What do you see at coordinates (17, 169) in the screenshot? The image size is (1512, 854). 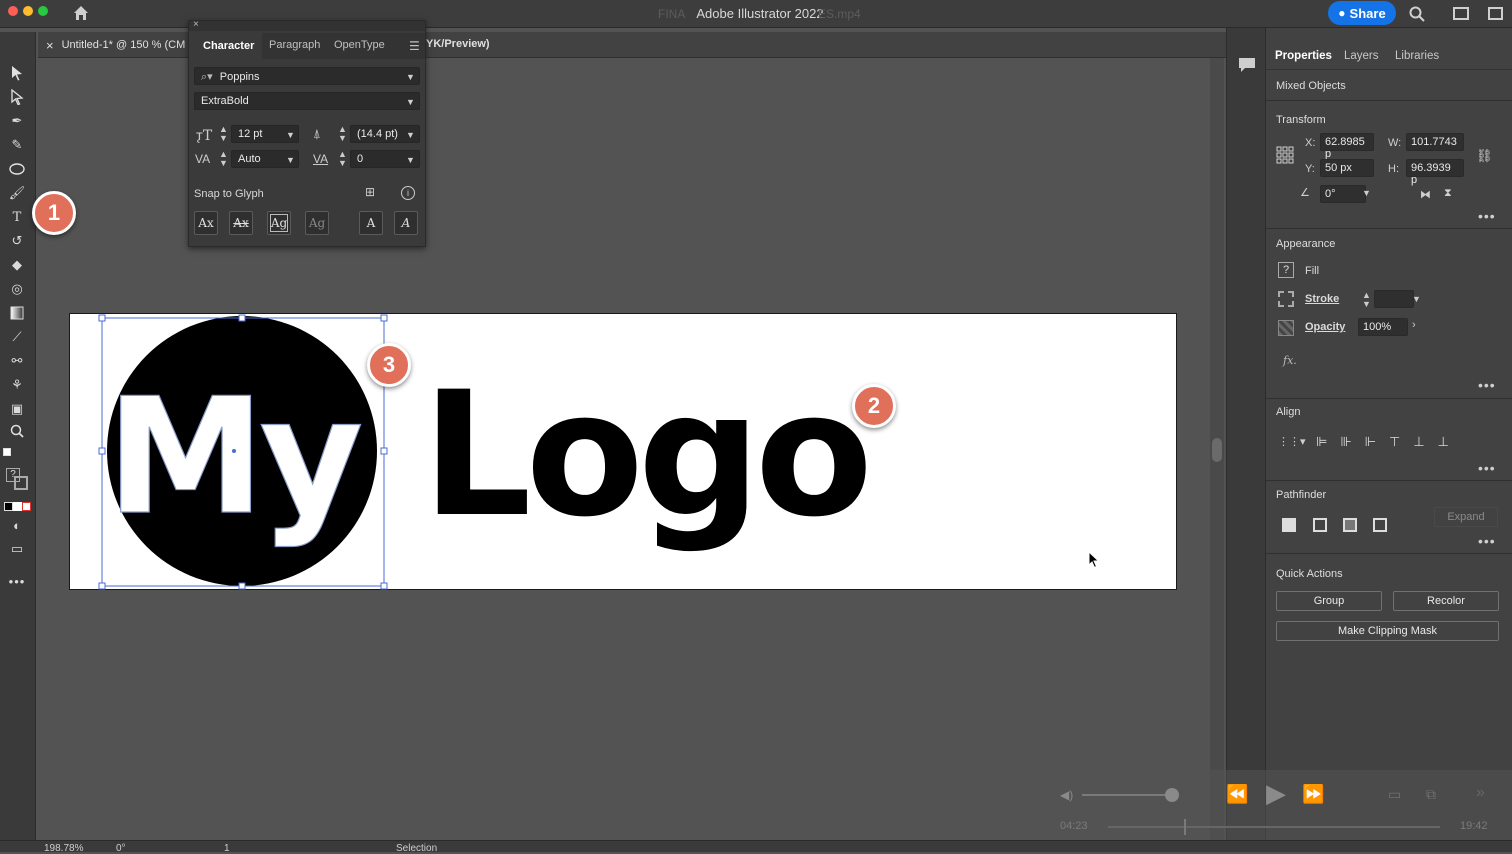 I see `ellipse-tool-icon` at bounding box center [17, 169].